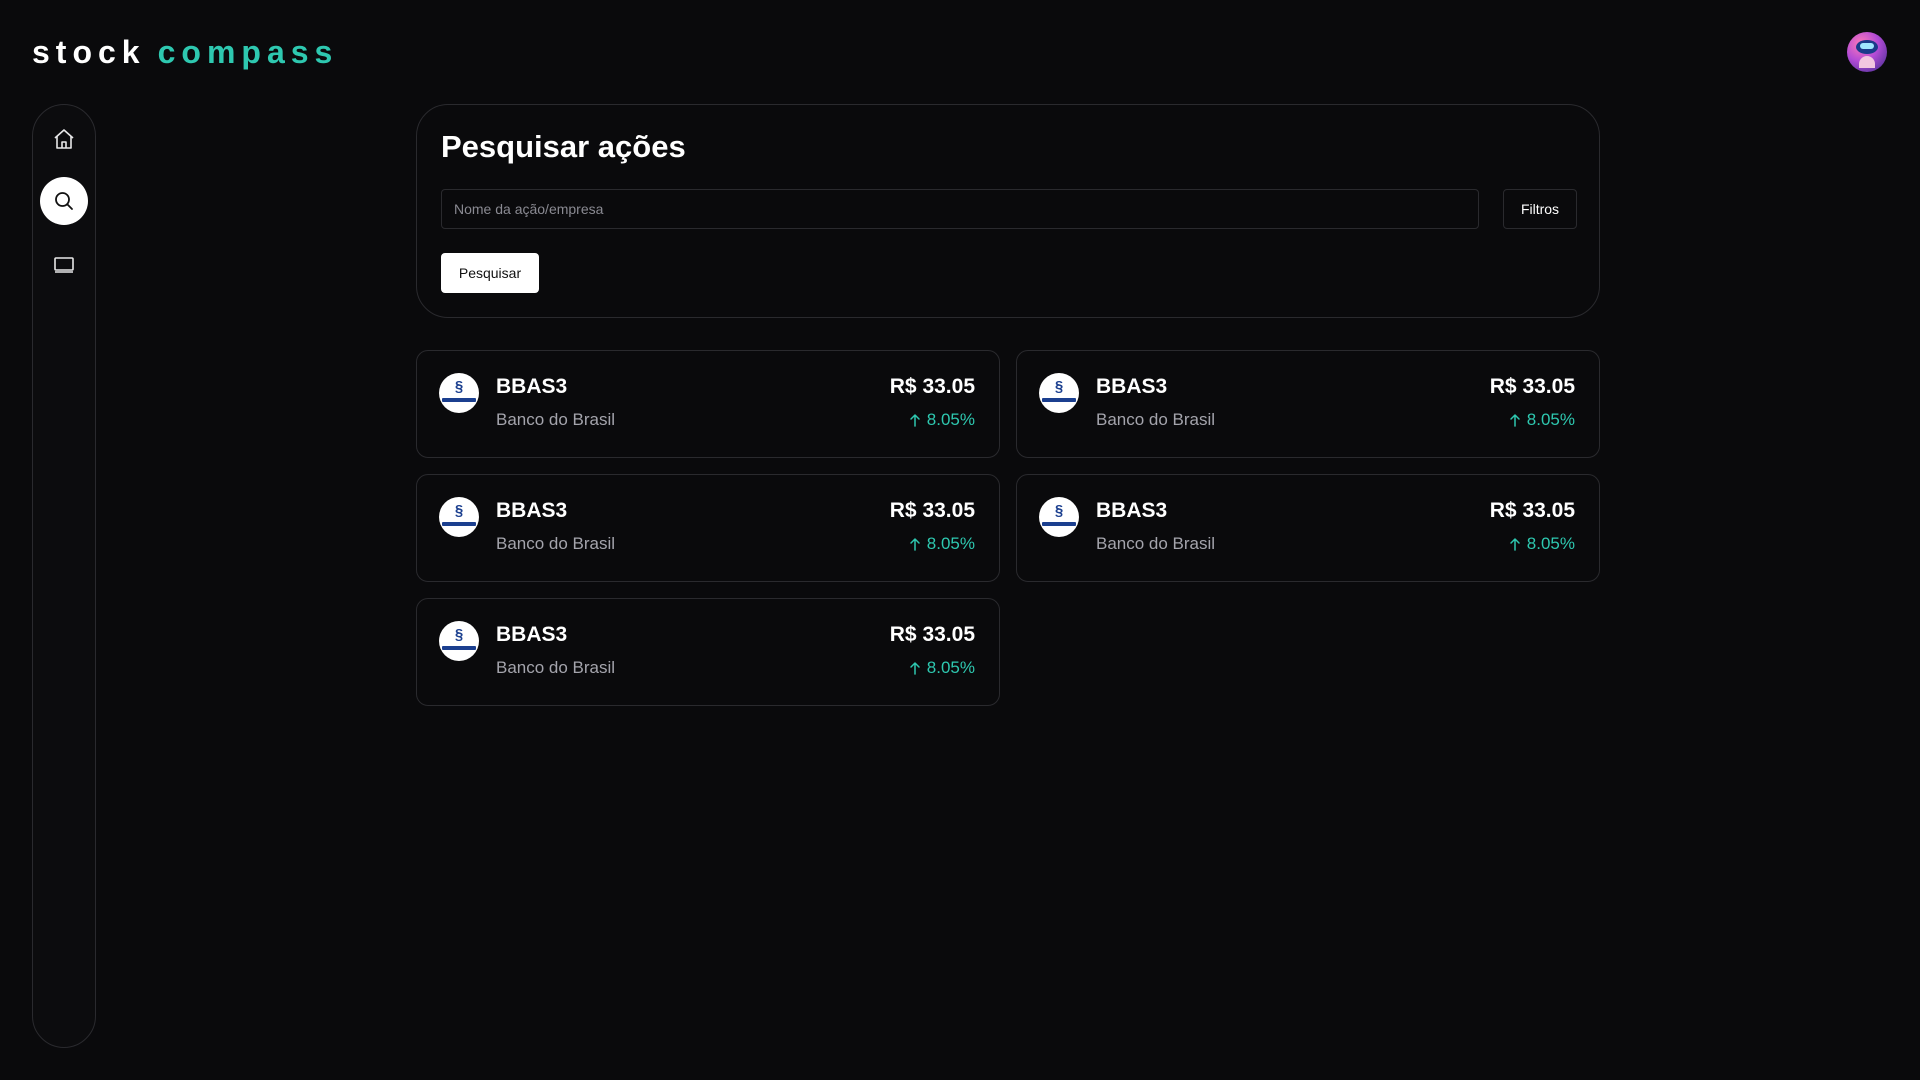  What do you see at coordinates (89, 52) in the screenshot?
I see `logo-word-stock: stock` at bounding box center [89, 52].